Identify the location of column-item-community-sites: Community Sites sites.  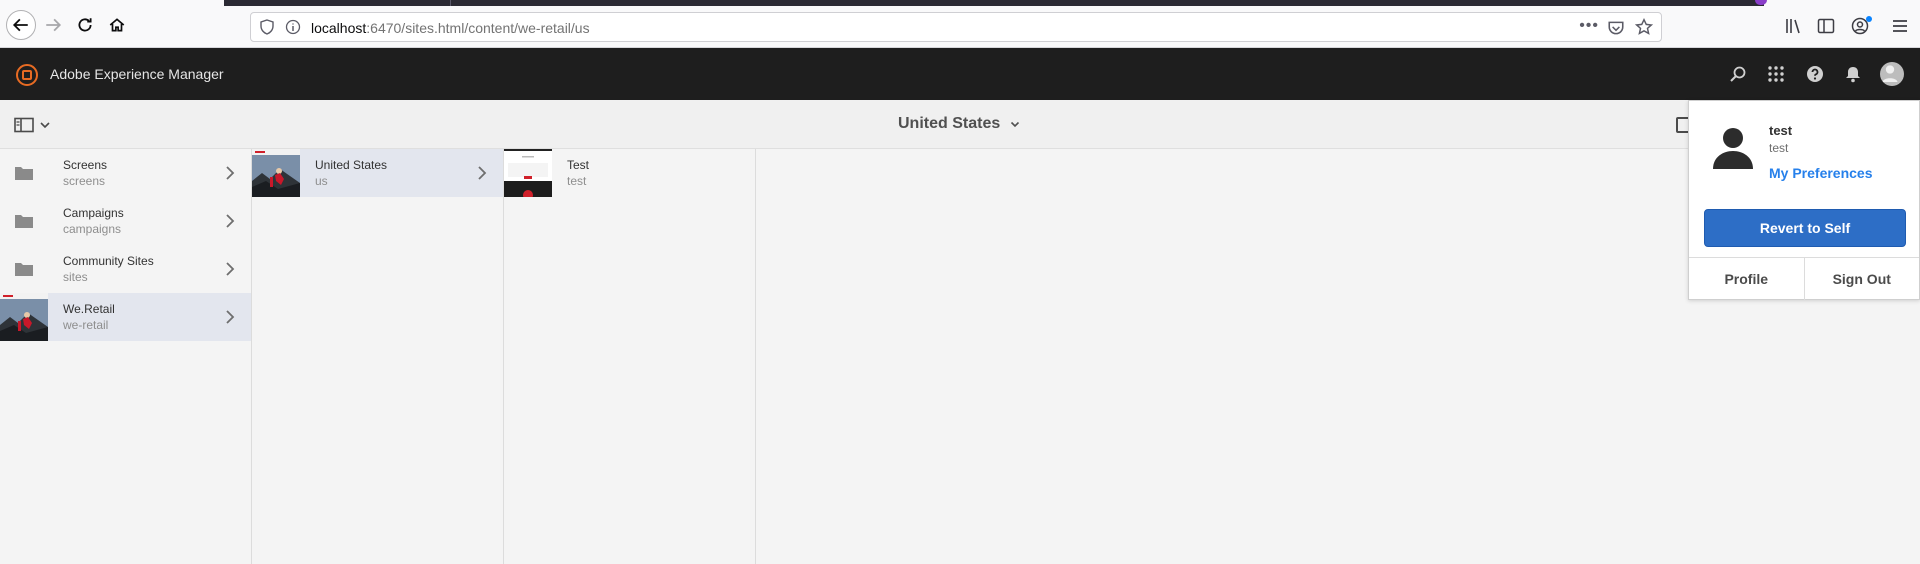
(125, 269).